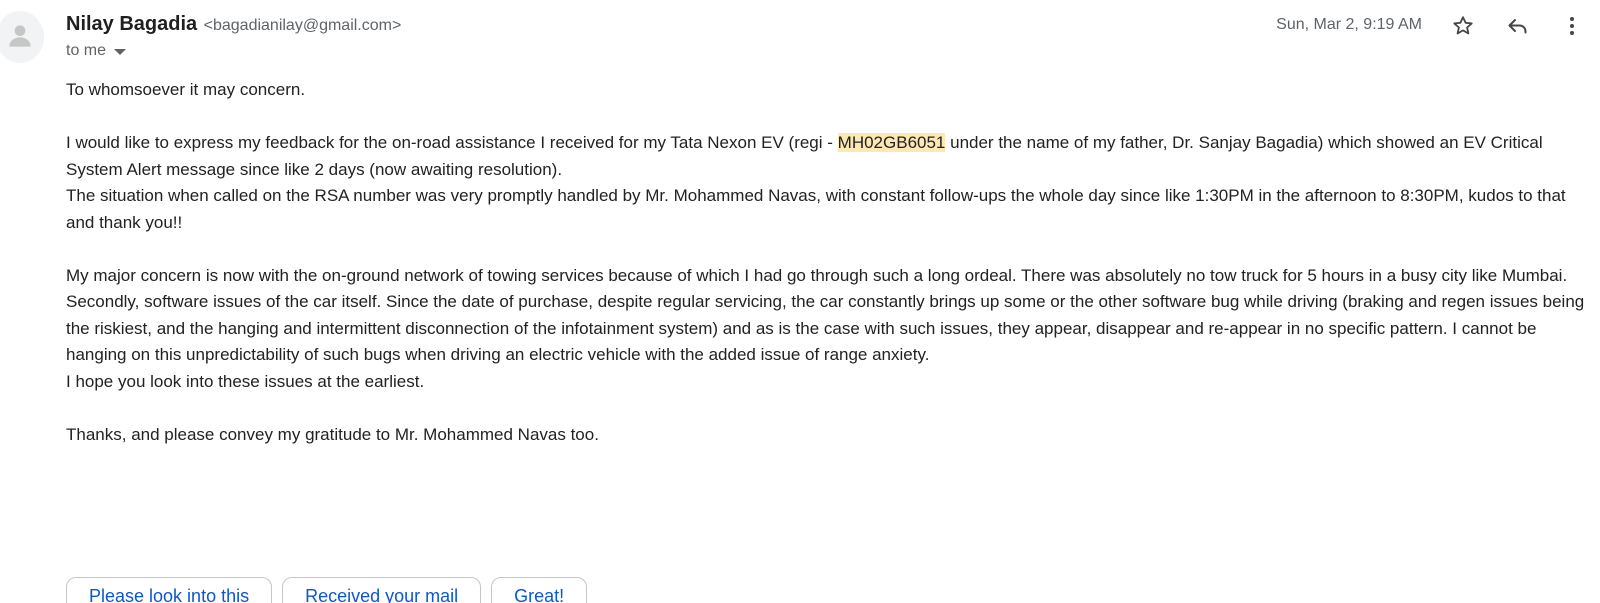  What do you see at coordinates (120, 52) in the screenshot?
I see `caret-down-icon` at bounding box center [120, 52].